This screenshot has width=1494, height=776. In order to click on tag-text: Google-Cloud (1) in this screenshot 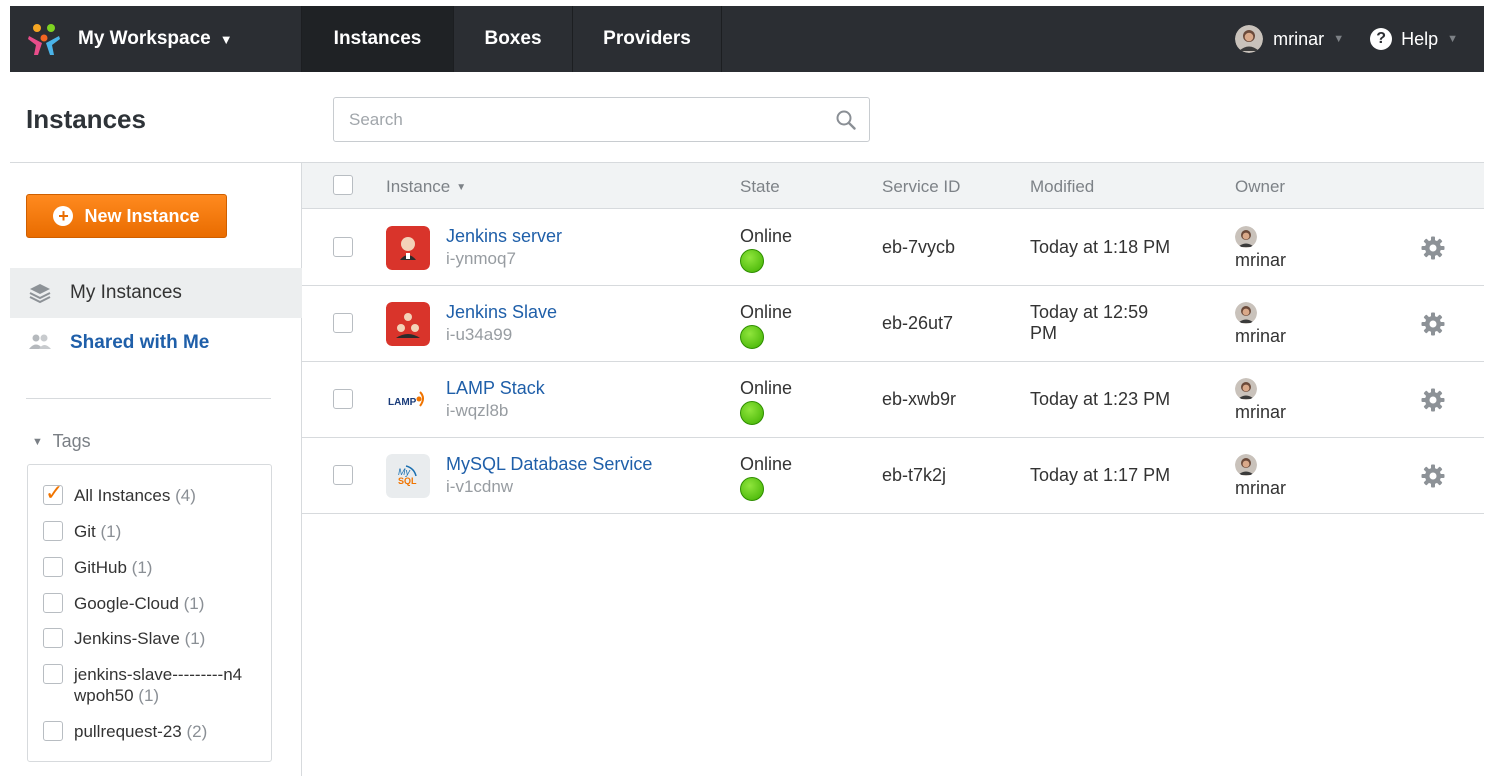, I will do `click(139, 603)`.